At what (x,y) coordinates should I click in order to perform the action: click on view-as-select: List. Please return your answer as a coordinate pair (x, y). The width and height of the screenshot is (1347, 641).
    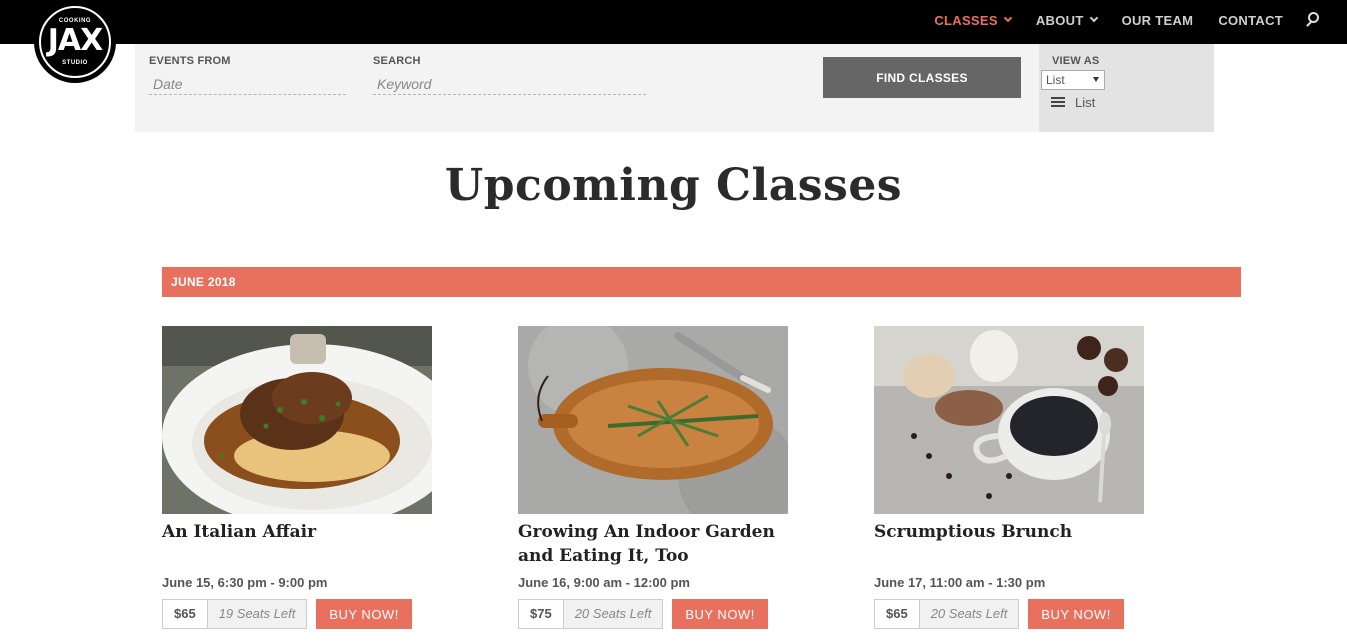
    Looking at the image, I should click on (1073, 80).